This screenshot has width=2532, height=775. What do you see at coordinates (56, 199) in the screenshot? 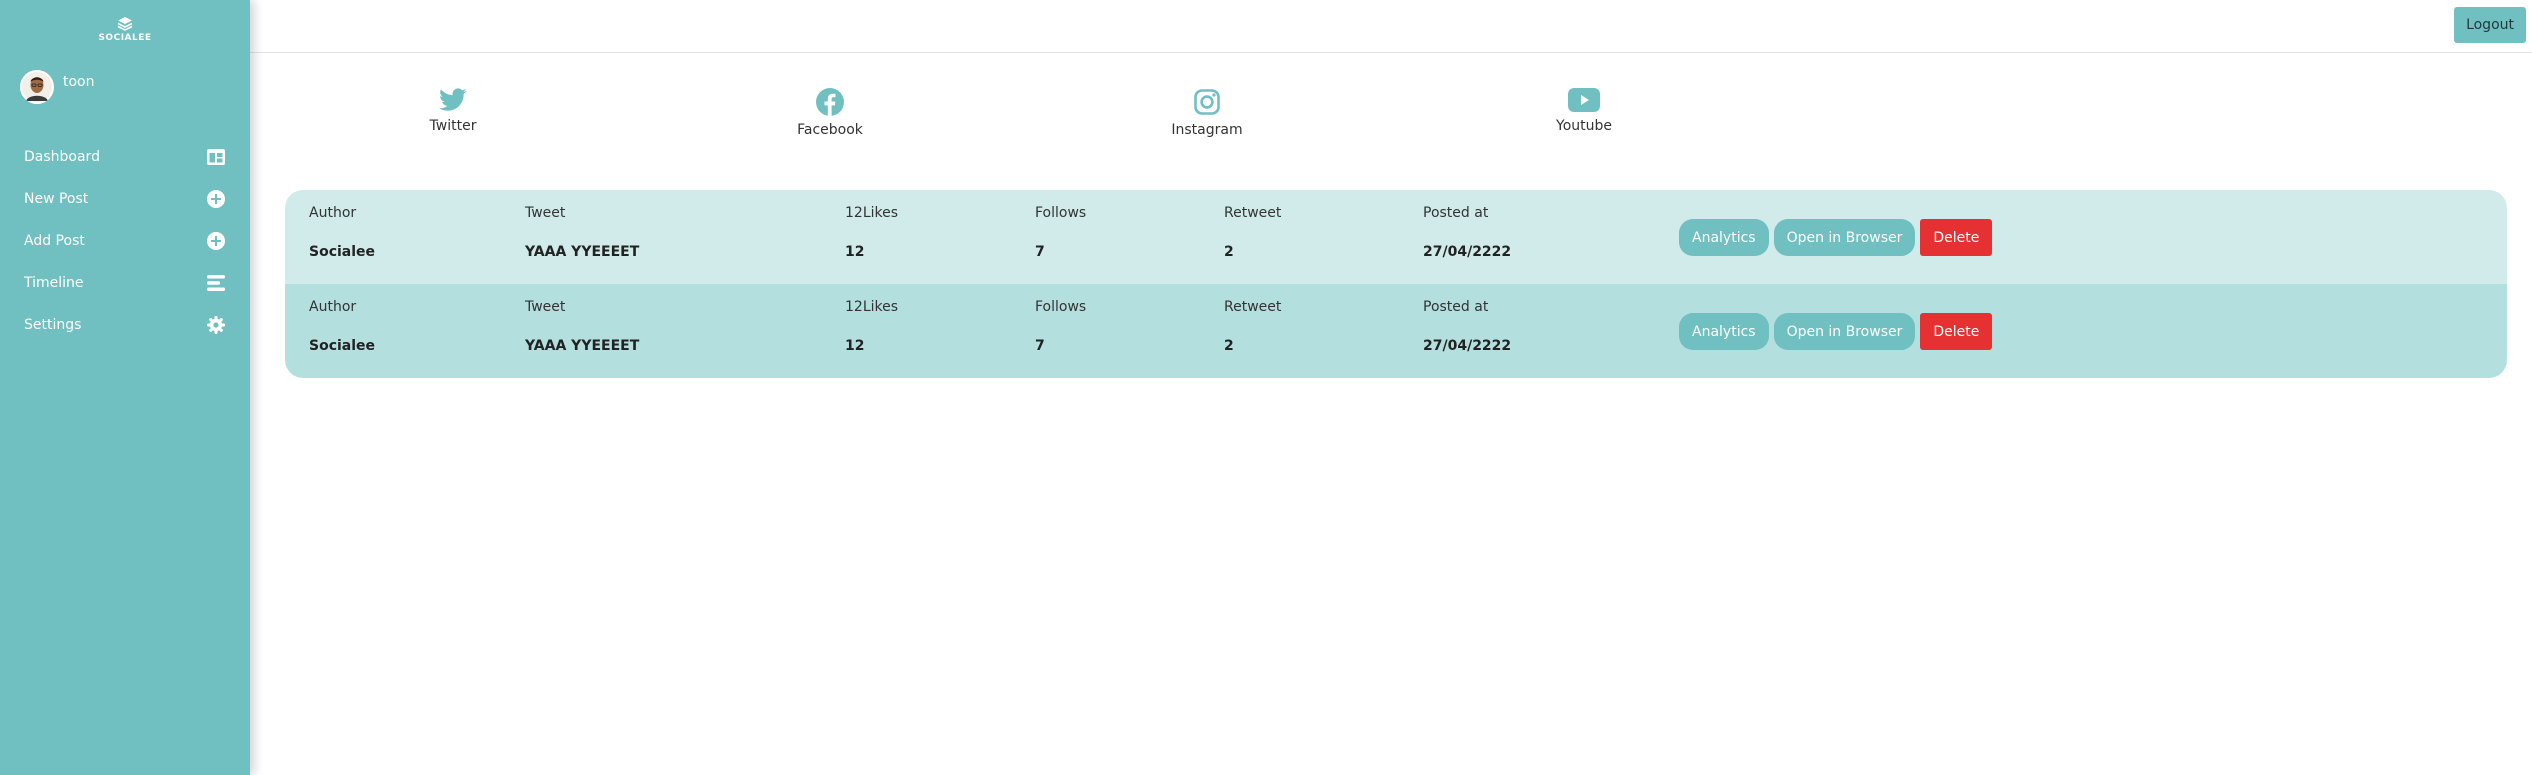
I see `sidebar-item-label: New Post` at bounding box center [56, 199].